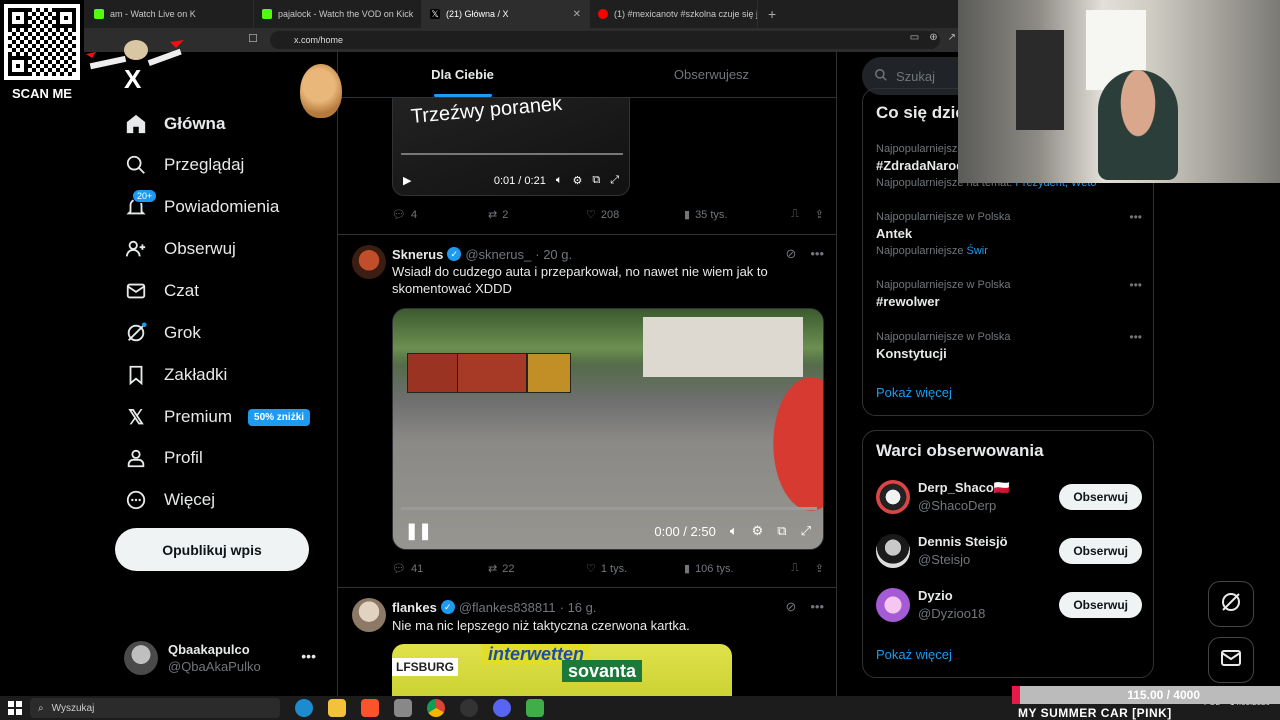 The height and width of the screenshot is (720, 1280). Describe the element at coordinates (587, 234) in the screenshot. I see `divider` at that location.